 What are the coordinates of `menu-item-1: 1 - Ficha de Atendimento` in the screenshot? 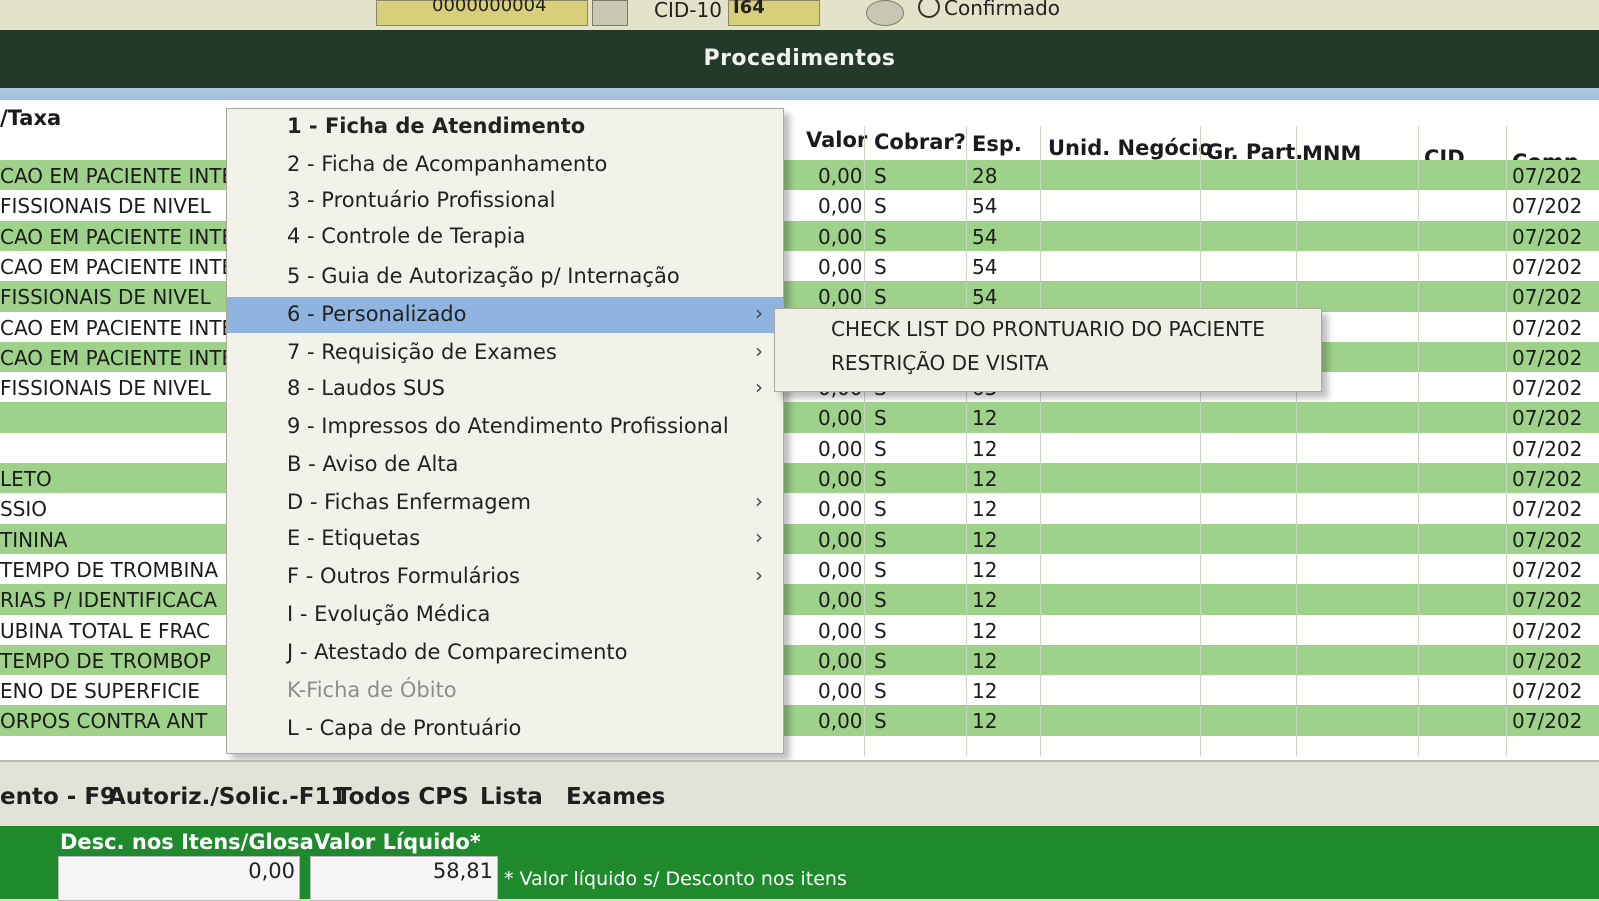 It's located at (505, 127).